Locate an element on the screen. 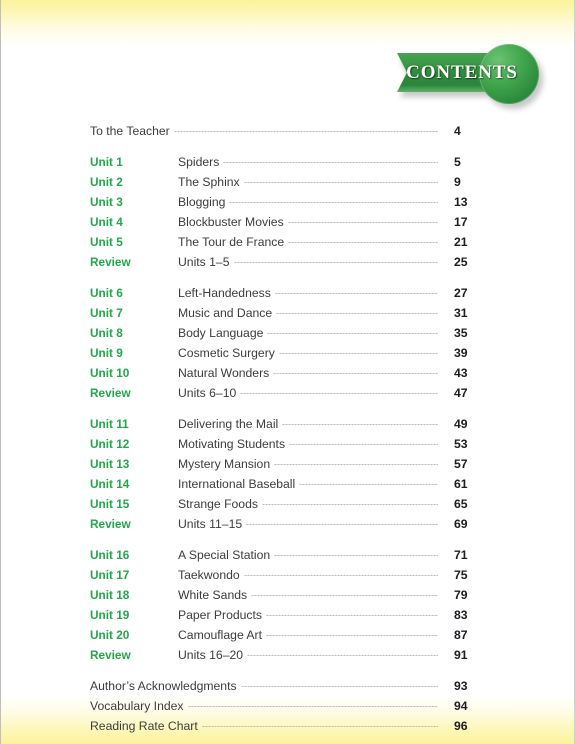 The image size is (575, 744). toc-entry-unit: Unit 6 is located at coordinates (106, 293).